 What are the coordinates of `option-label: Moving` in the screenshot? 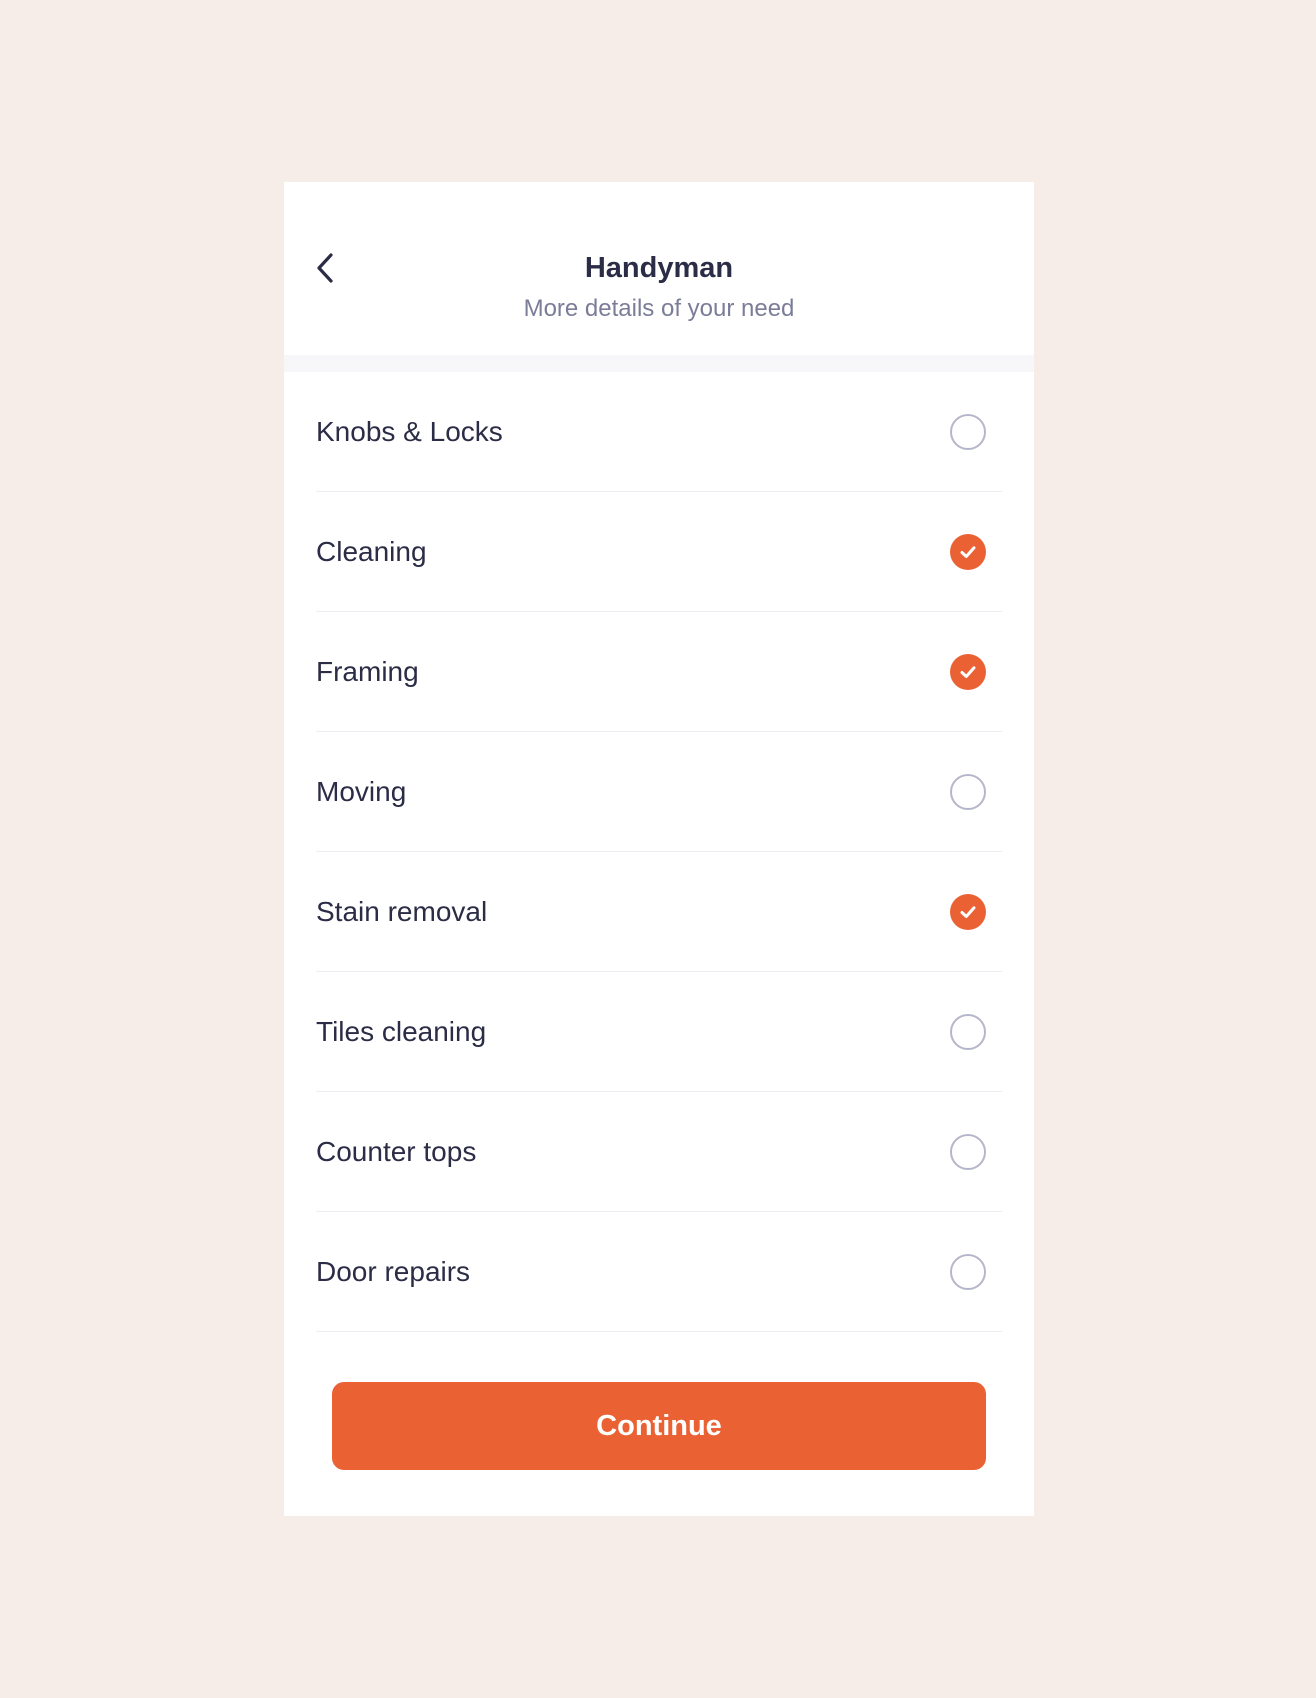 It's located at (361, 791).